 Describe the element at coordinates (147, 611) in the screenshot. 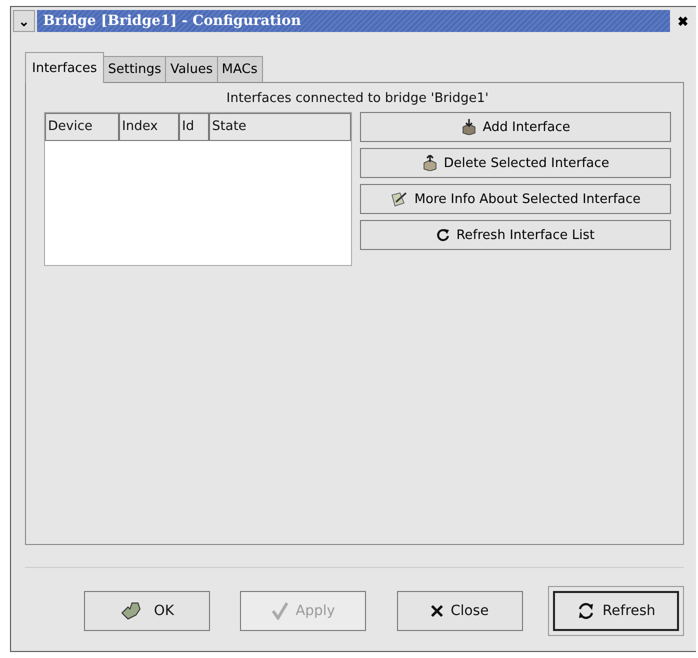

I see `dialog-button: OK` at that location.